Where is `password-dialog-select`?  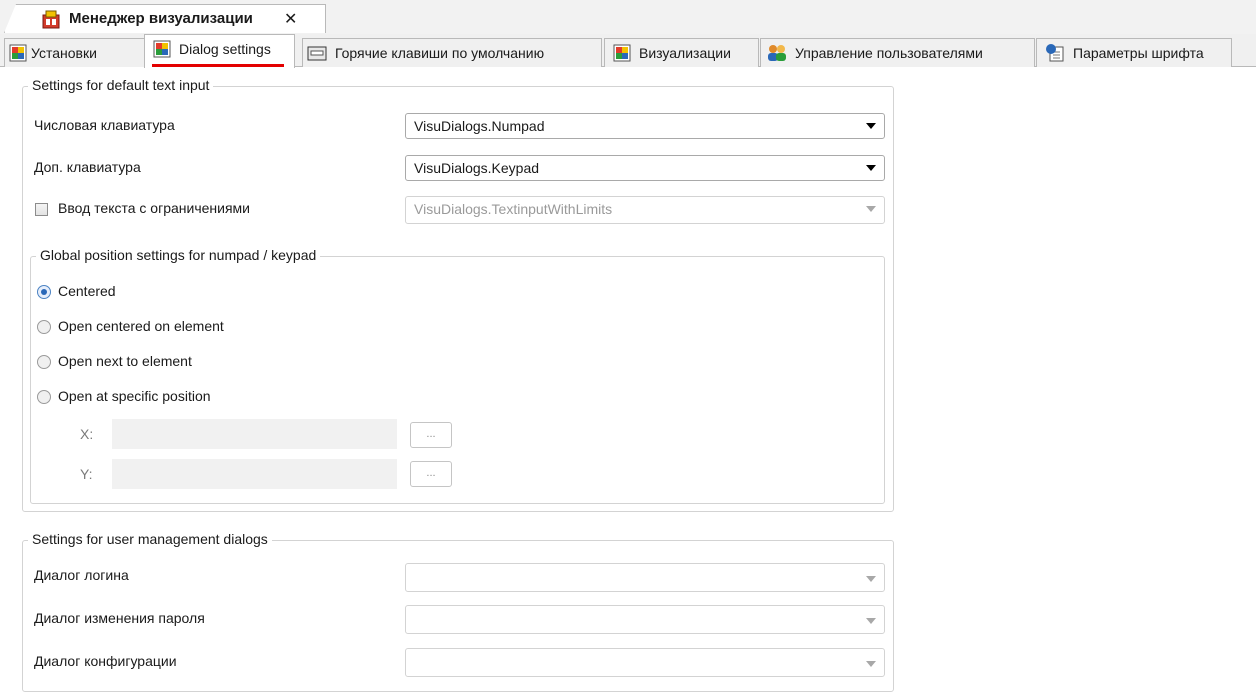 password-dialog-select is located at coordinates (645, 619).